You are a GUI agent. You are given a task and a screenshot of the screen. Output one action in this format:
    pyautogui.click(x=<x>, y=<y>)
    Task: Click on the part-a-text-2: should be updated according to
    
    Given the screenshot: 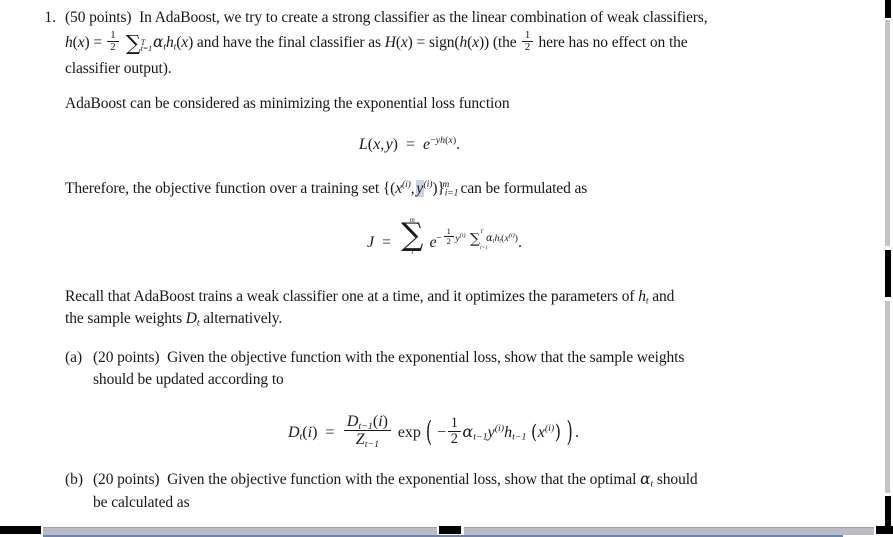 What is the action you would take?
    pyautogui.click(x=188, y=380)
    